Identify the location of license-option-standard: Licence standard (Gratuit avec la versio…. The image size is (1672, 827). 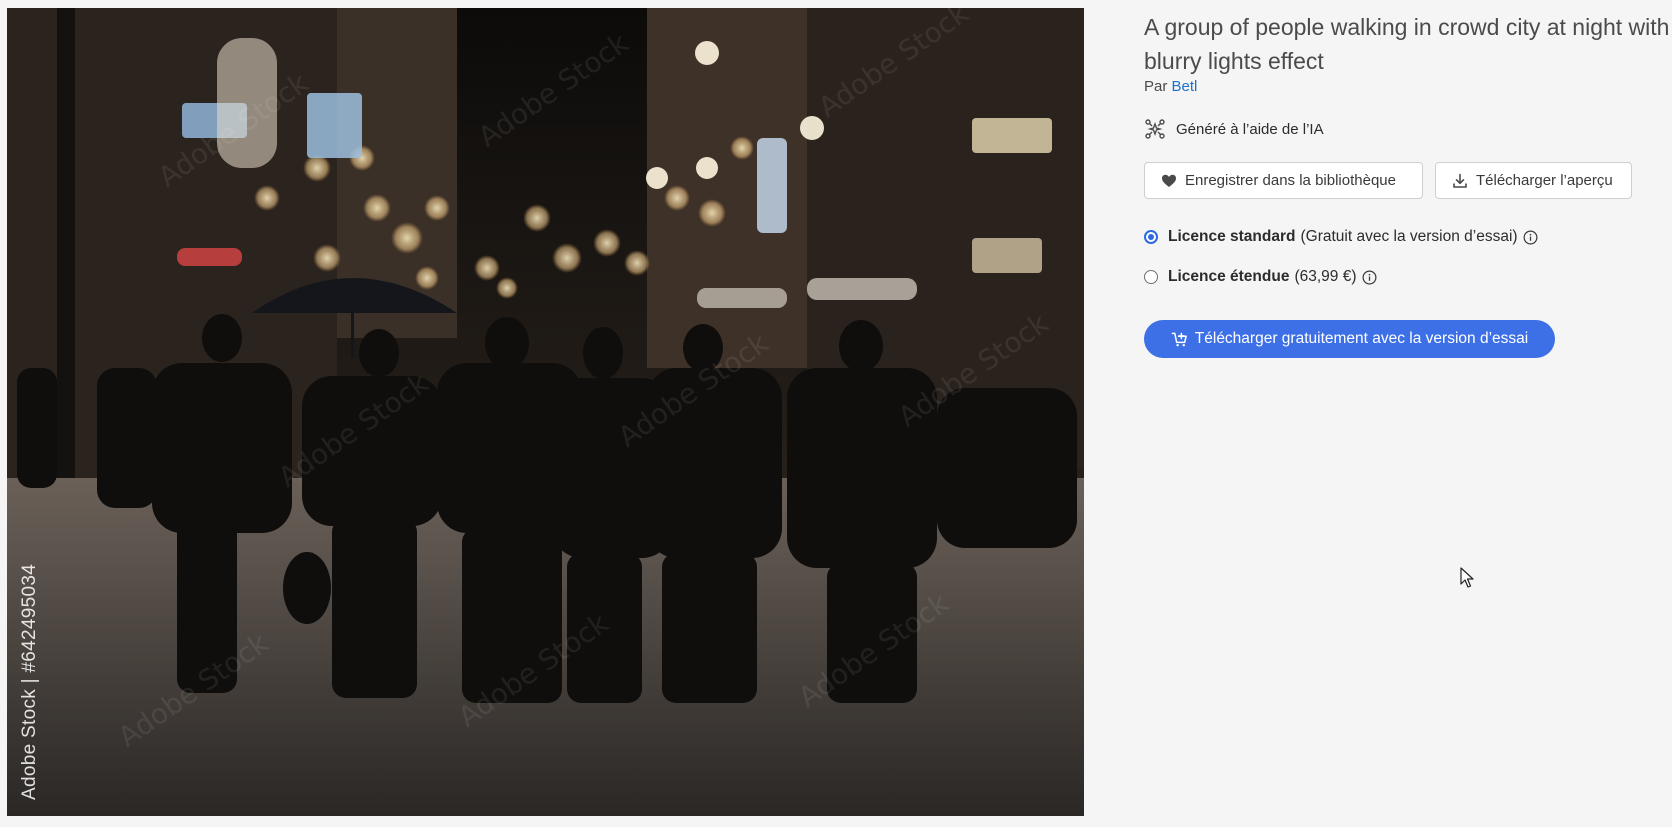
(1341, 237).